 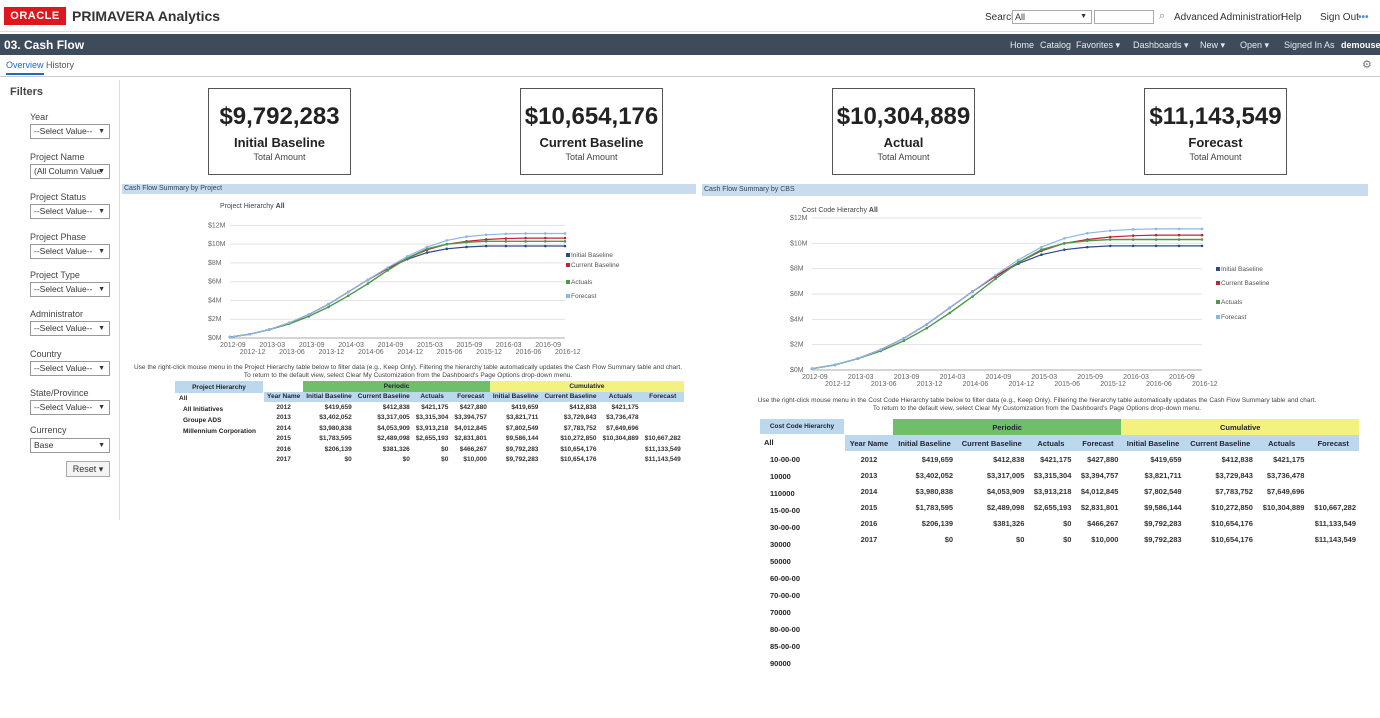 I want to click on filter-project-status-select: --Select Value-- ▼, so click(x=70, y=211).